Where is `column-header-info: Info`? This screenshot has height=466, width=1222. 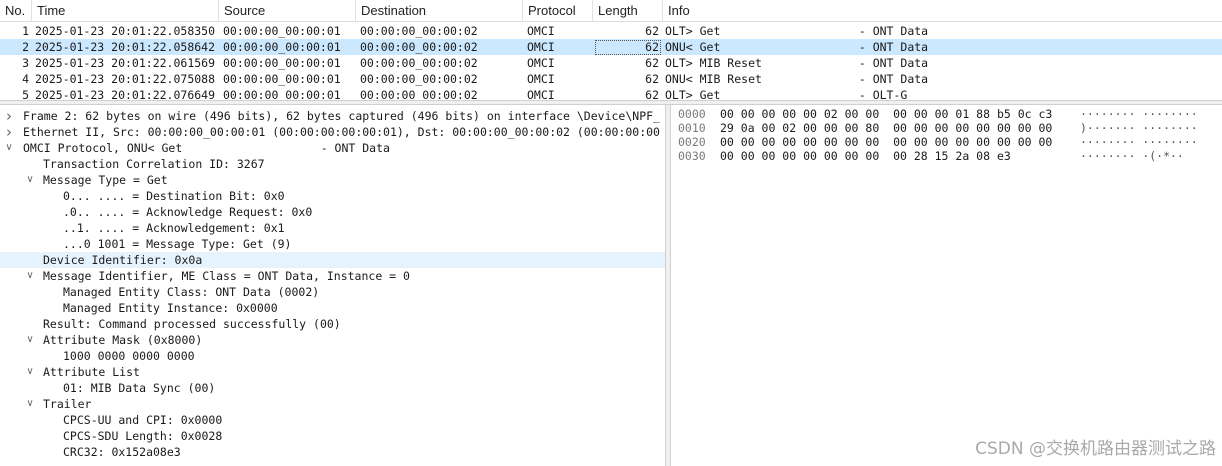 column-header-info: Info is located at coordinates (942, 11).